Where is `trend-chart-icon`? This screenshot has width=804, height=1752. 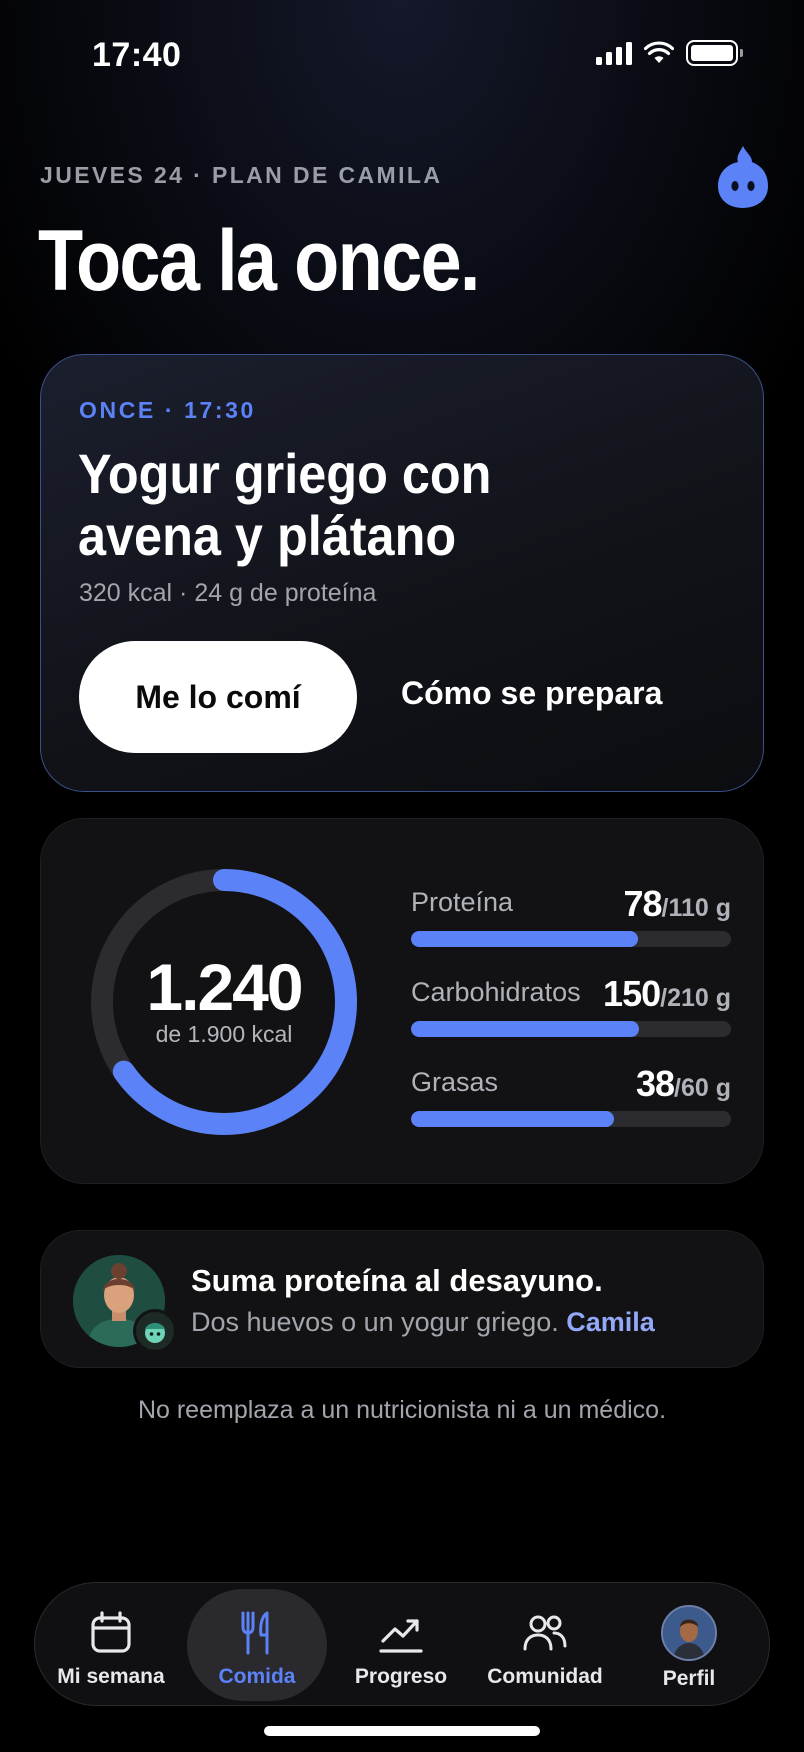 trend-chart-icon is located at coordinates (401, 1636).